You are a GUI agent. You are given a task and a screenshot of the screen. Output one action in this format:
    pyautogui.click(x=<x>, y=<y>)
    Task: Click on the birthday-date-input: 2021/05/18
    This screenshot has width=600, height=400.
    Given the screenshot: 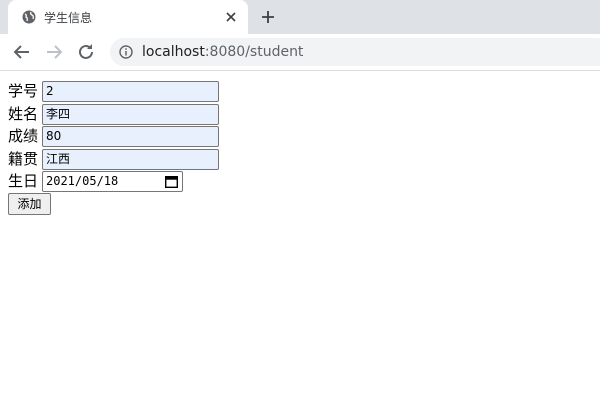 What is the action you would take?
    pyautogui.click(x=112, y=181)
    